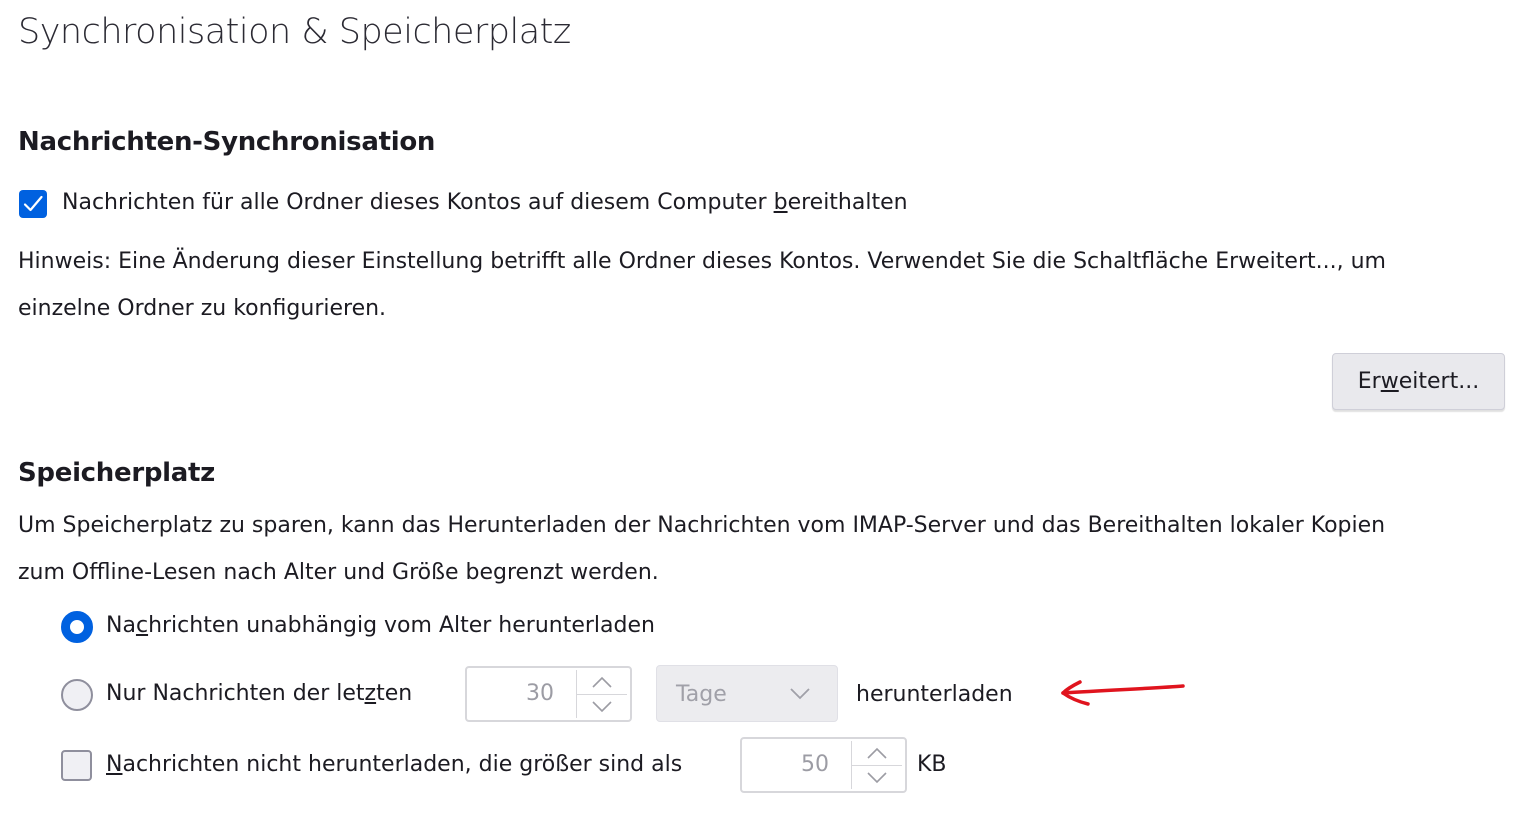 Image resolution: width=1538 pixels, height=820 pixels. I want to click on download-recent-label-text-end: ten, so click(394, 693).